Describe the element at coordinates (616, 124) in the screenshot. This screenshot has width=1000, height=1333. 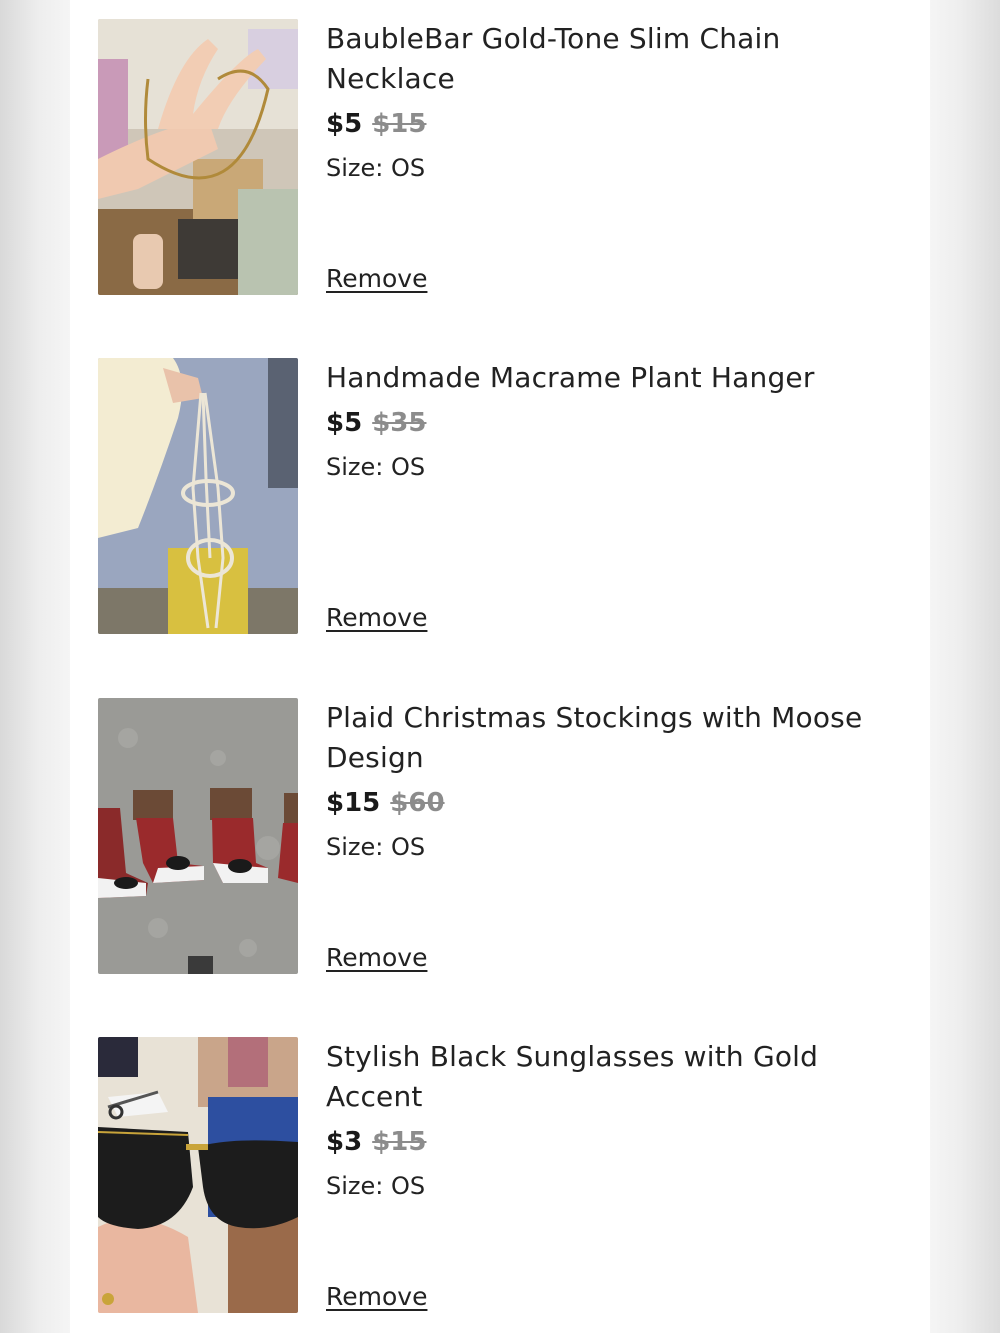
I see `price-row: $5 $15` at that location.